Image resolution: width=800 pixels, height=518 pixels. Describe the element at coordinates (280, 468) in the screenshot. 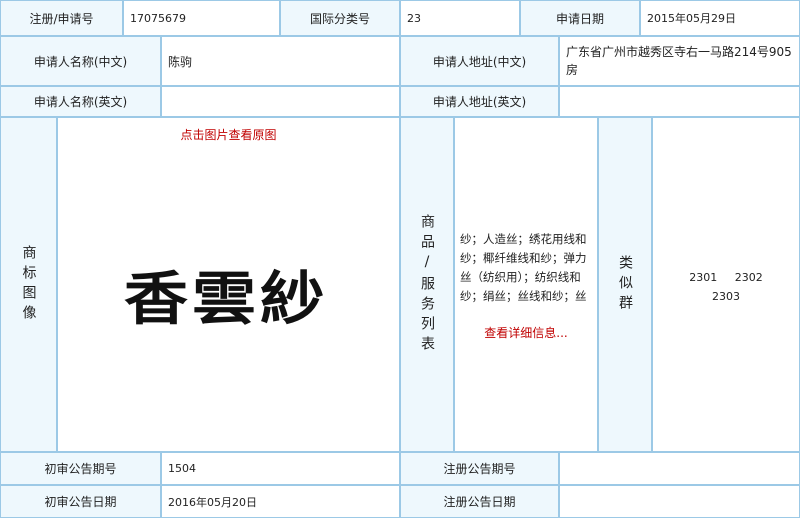

I see `prelim-issue-value: 1504` at that location.